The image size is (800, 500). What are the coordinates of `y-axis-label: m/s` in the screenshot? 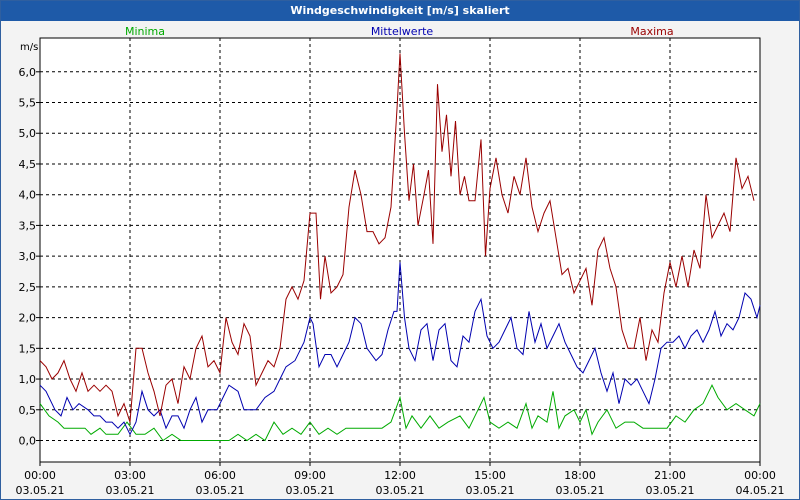 It's located at (29, 47).